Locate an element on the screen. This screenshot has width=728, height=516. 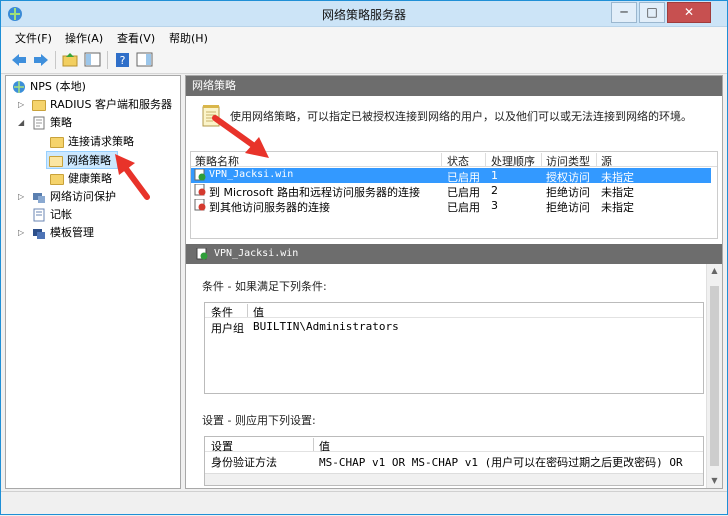
tree-label-nap: 网络访问保护 is located at coordinates (83, 196).